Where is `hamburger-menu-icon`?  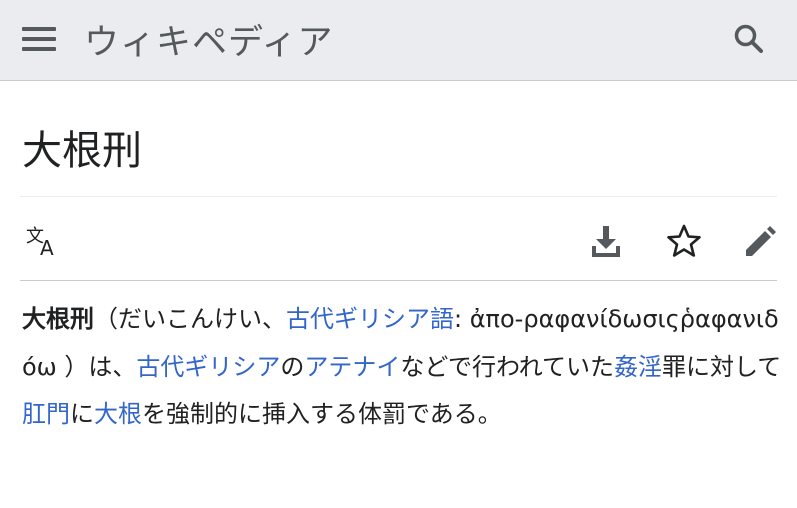 hamburger-menu-icon is located at coordinates (39, 39).